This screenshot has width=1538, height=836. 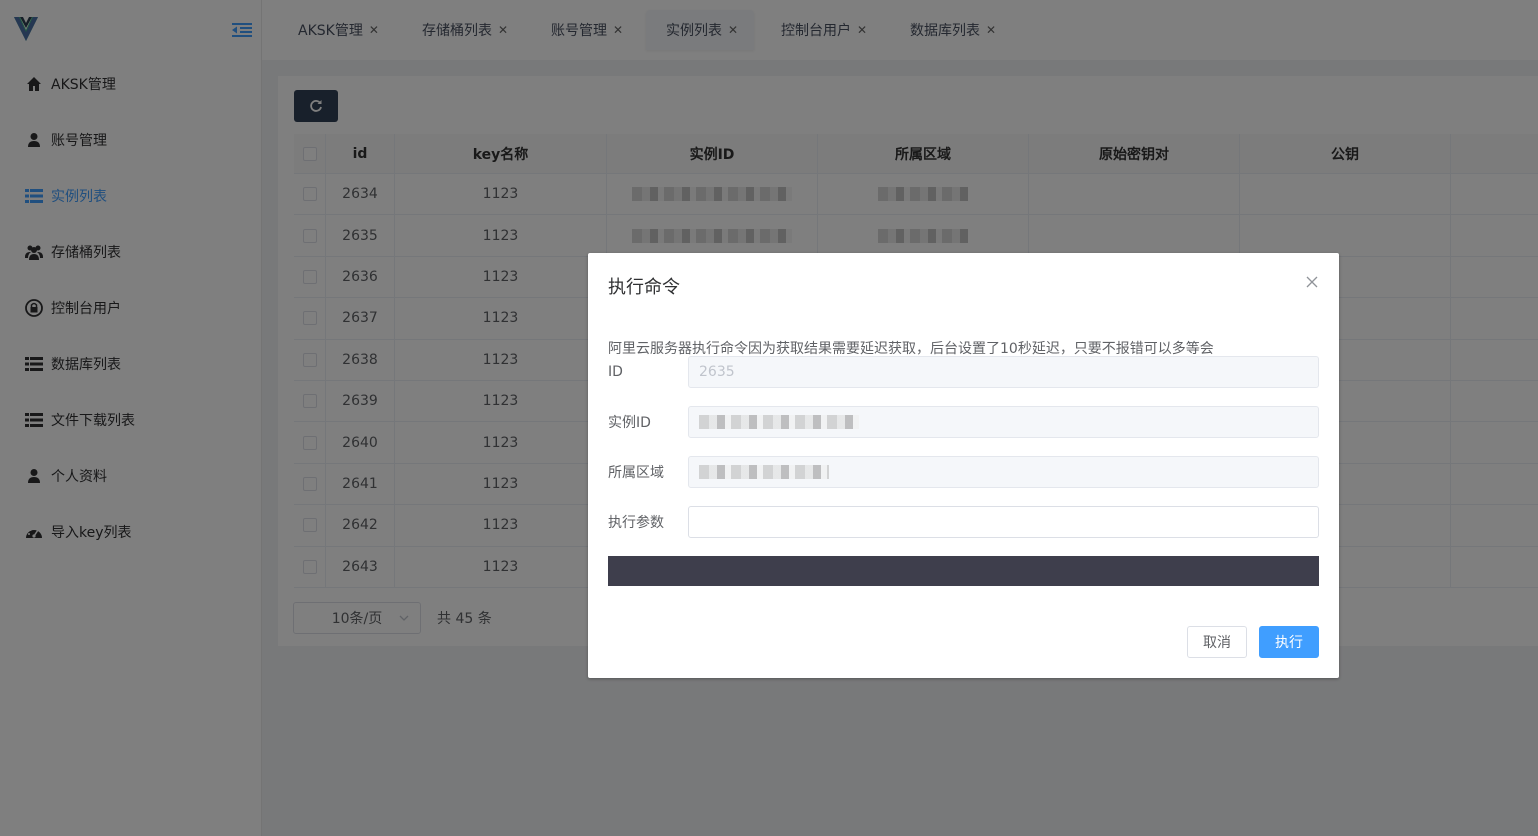 What do you see at coordinates (636, 473) in the screenshot?
I see `region-label: 所属区域` at bounding box center [636, 473].